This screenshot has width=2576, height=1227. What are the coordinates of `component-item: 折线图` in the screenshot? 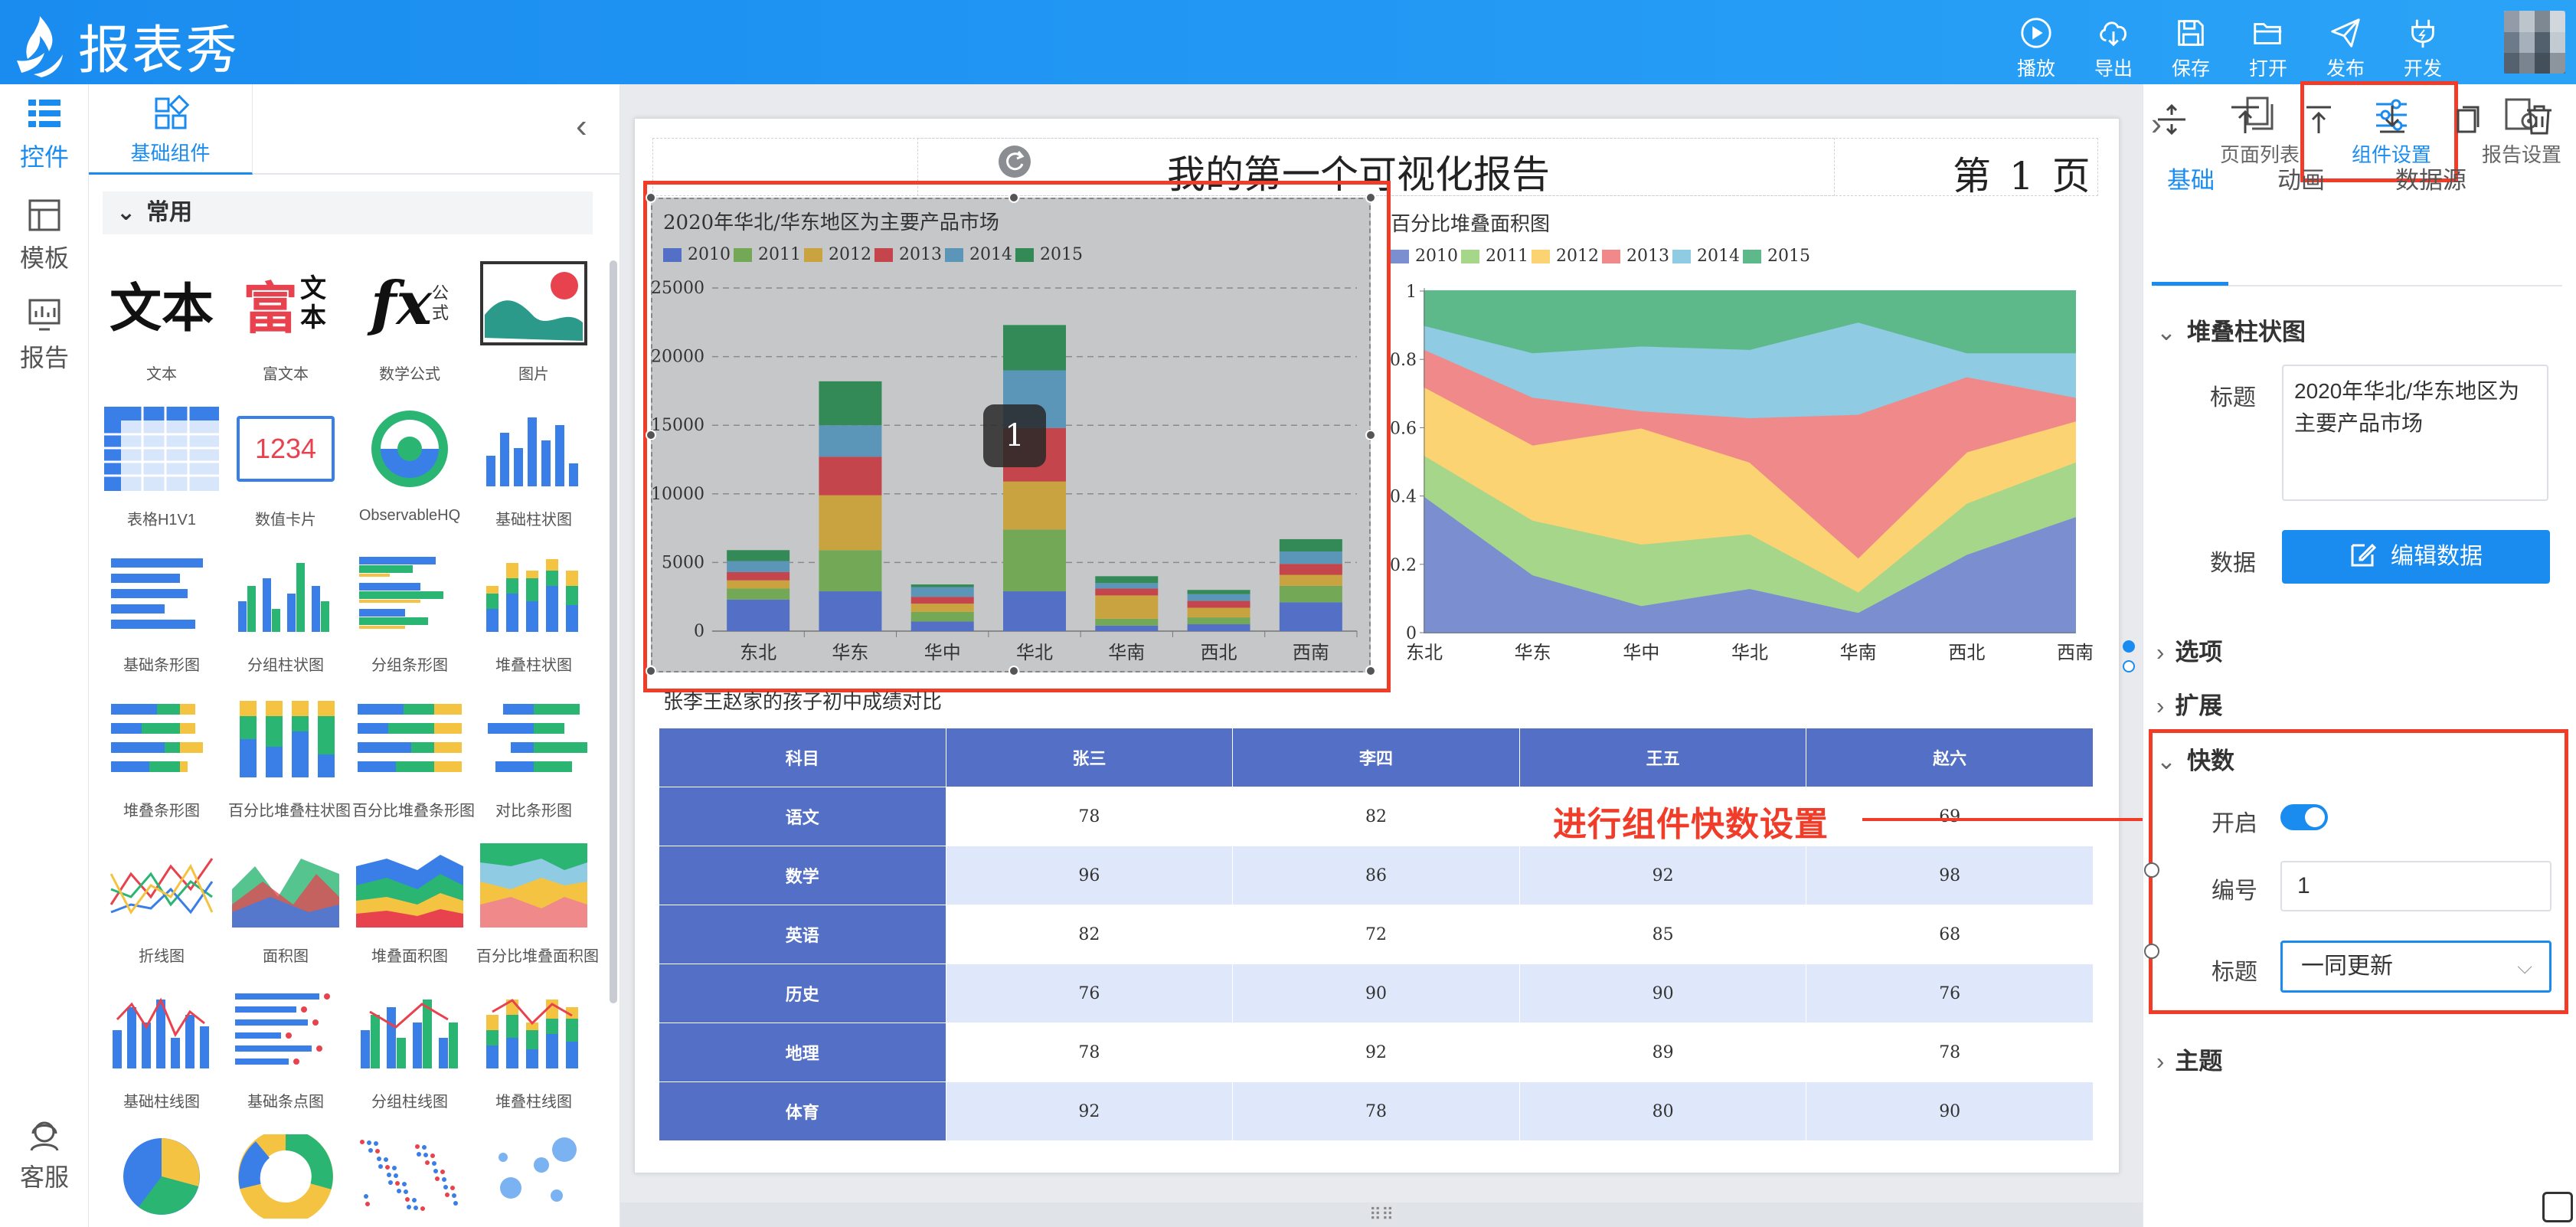 It's located at (161, 900).